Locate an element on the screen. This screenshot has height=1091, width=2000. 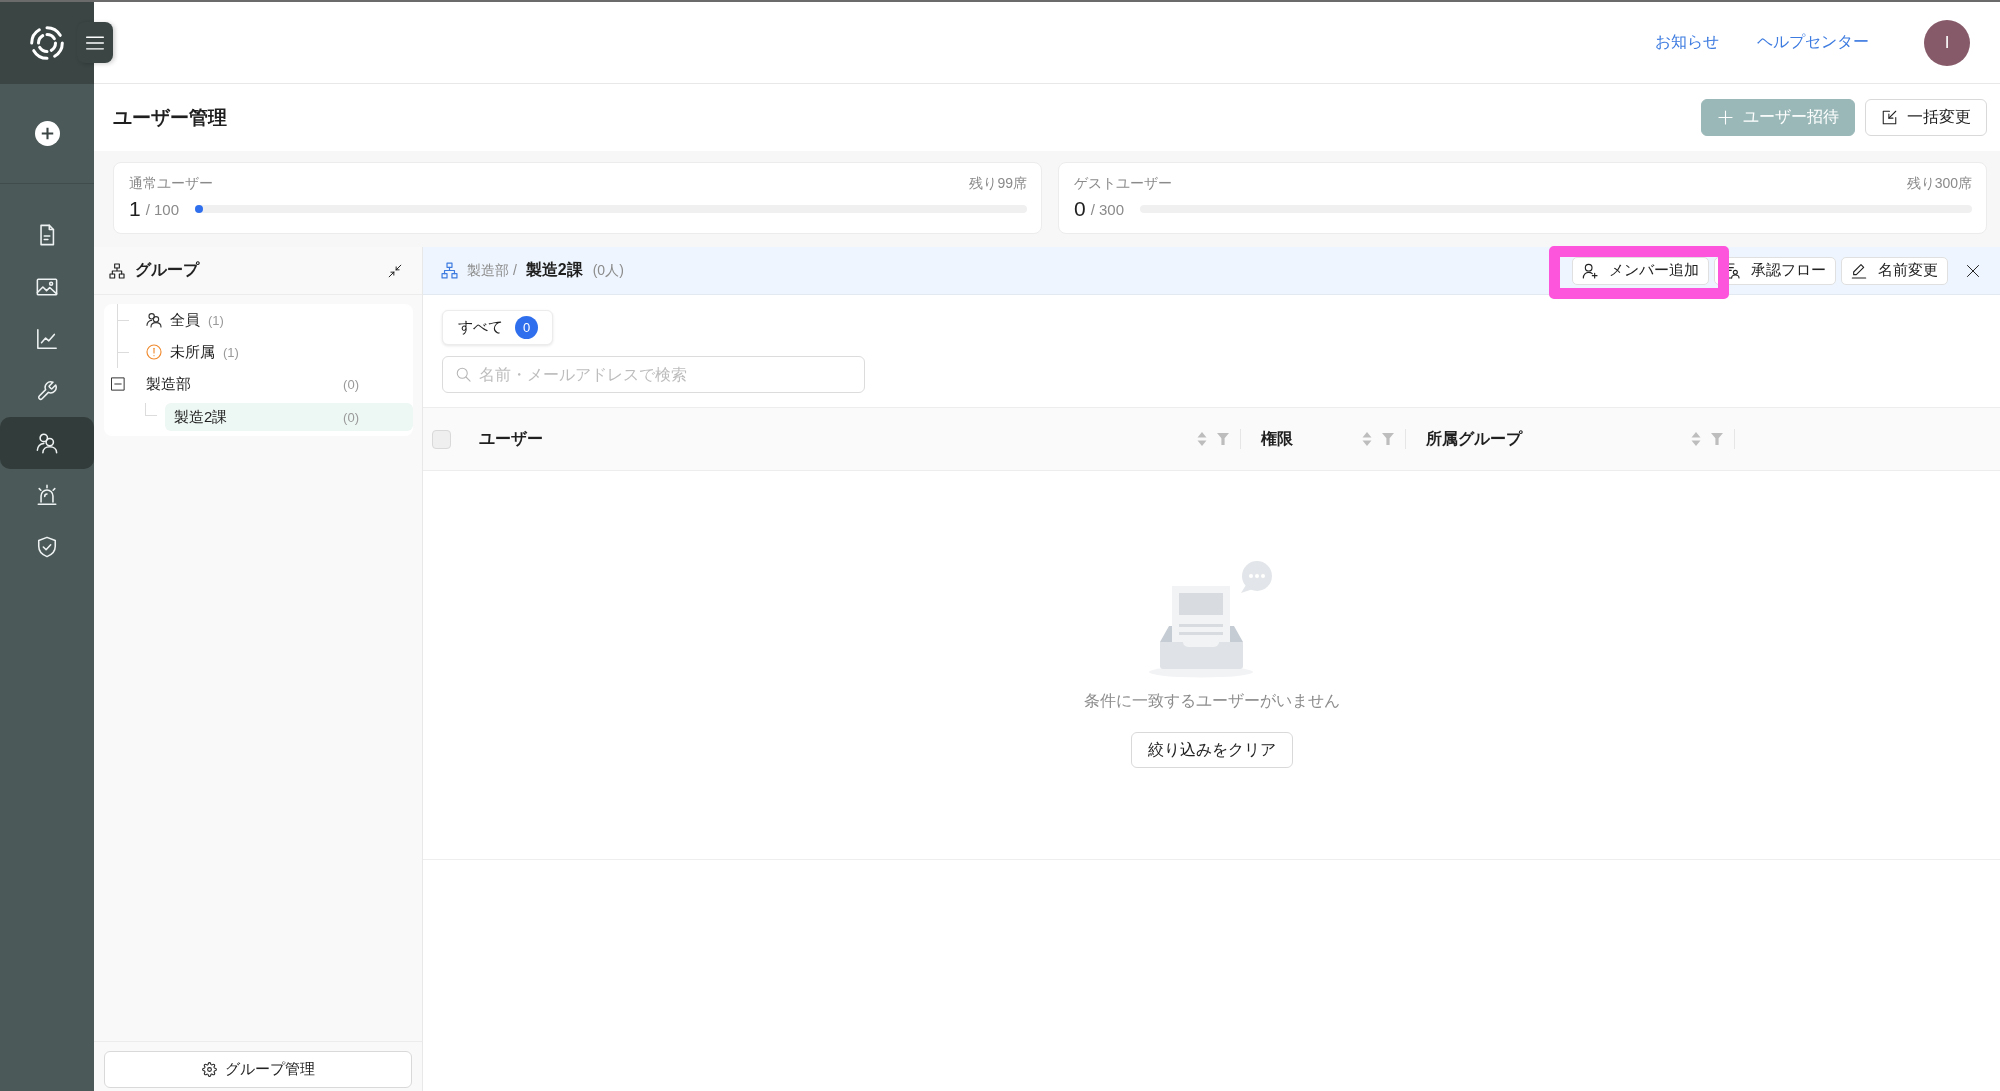
seat-total: / 100 is located at coordinates (162, 209).